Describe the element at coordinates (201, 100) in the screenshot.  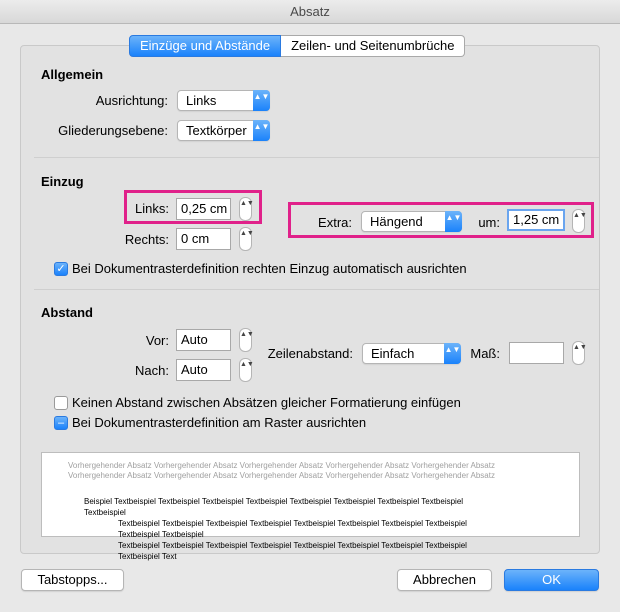
I see `ausrichtung-value: Links` at that location.